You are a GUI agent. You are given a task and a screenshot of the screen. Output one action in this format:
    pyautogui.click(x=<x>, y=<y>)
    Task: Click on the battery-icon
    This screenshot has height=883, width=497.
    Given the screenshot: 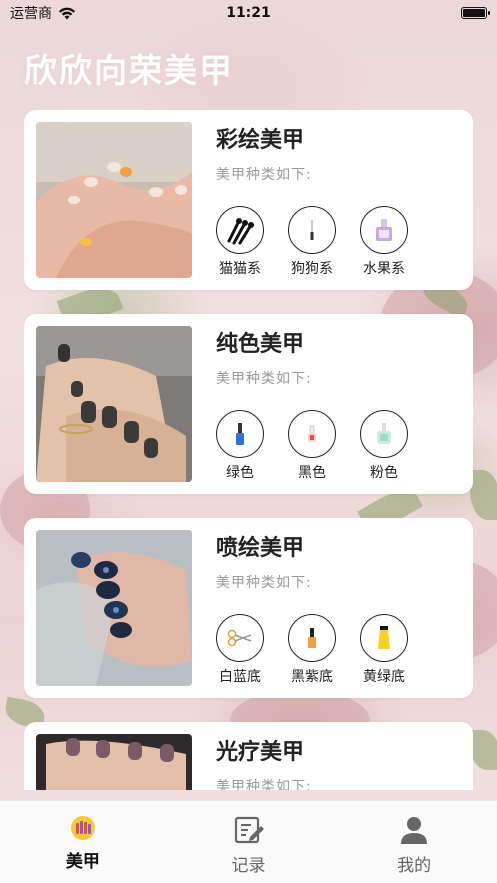 What is the action you would take?
    pyautogui.click(x=475, y=13)
    